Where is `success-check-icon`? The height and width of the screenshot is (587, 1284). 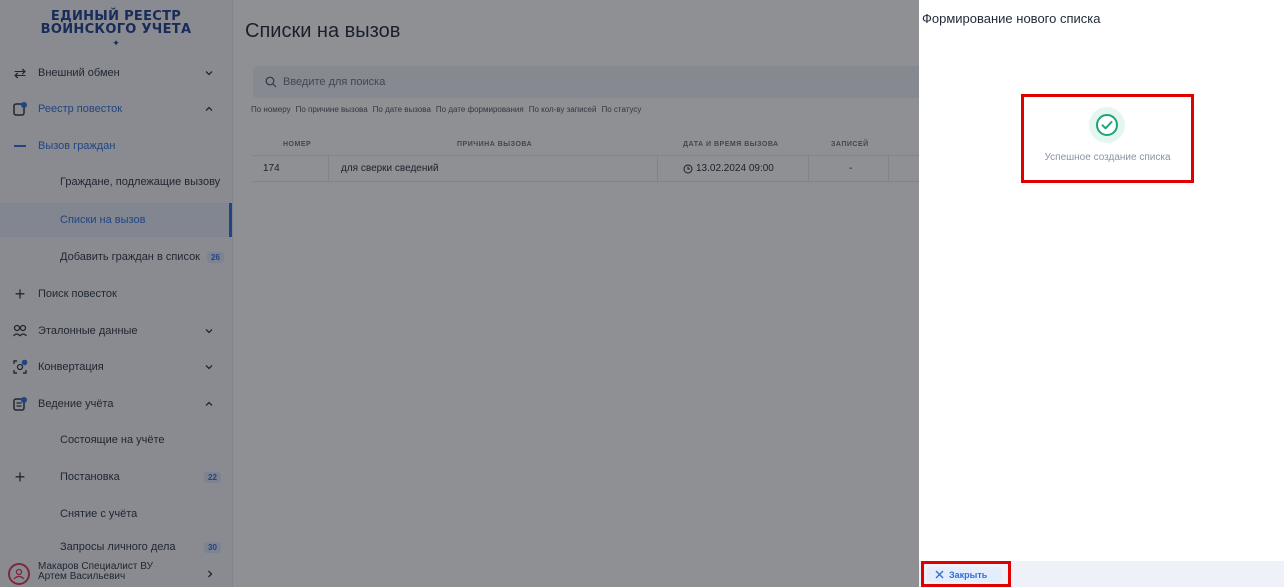 success-check-icon is located at coordinates (1107, 125).